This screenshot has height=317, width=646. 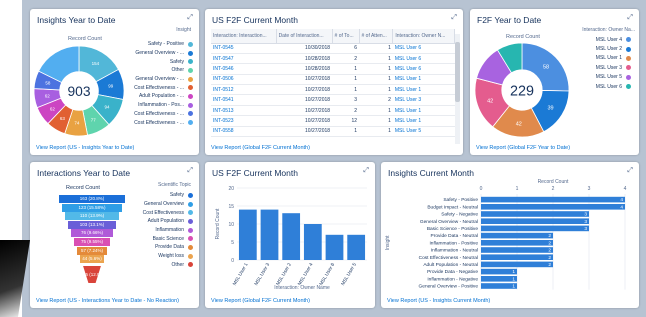 What do you see at coordinates (376, 59) in the screenshot?
I see `table-cell: 1` at bounding box center [376, 59].